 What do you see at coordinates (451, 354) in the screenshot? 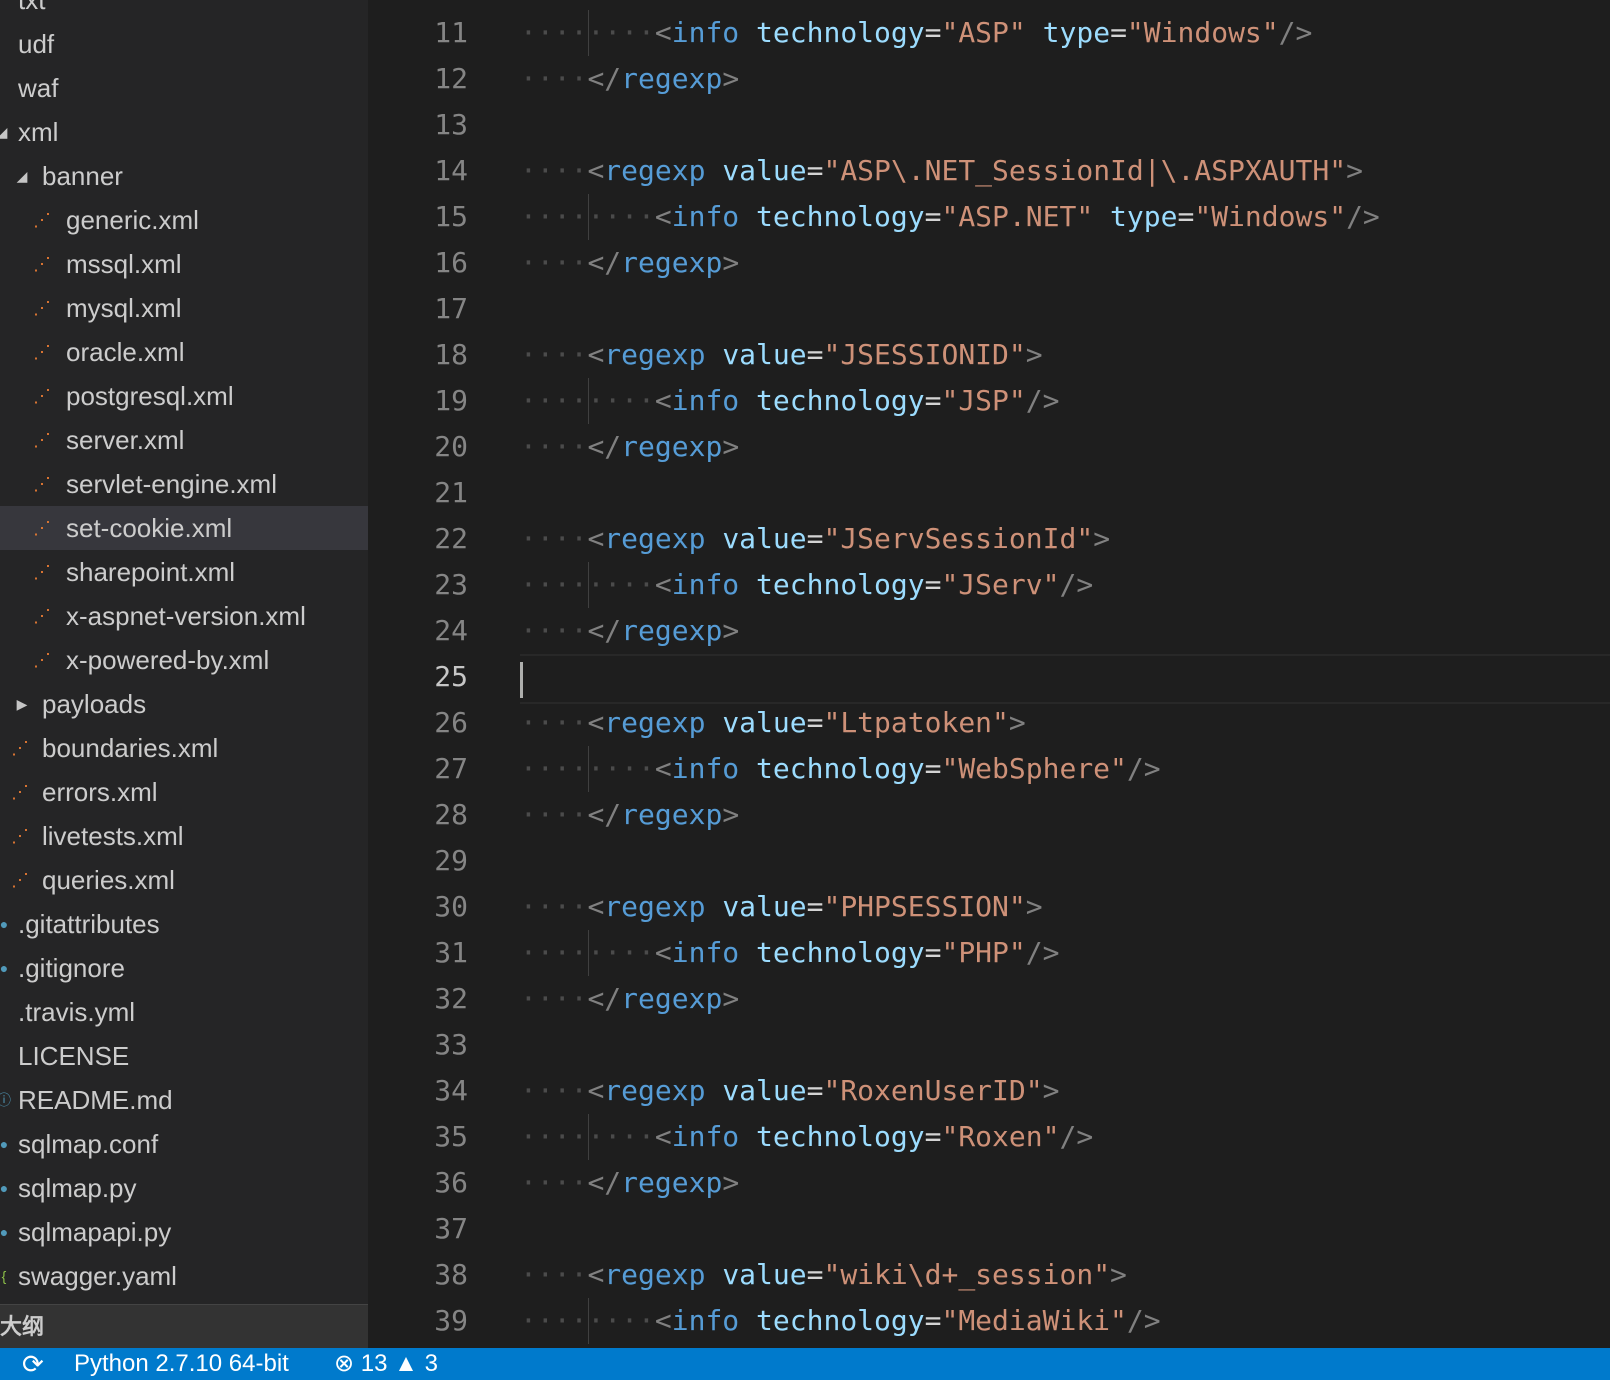
I see `line-number: 18` at bounding box center [451, 354].